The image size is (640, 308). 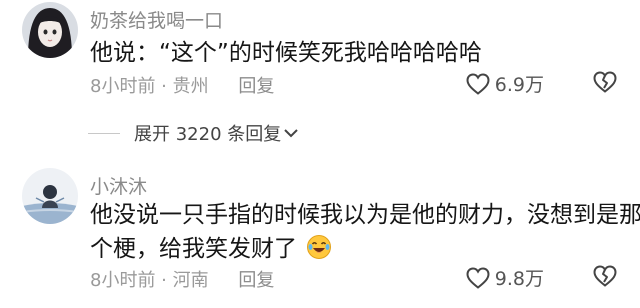 I want to click on comment-meta: 8小时前 · 河南 回复, so click(x=182, y=280).